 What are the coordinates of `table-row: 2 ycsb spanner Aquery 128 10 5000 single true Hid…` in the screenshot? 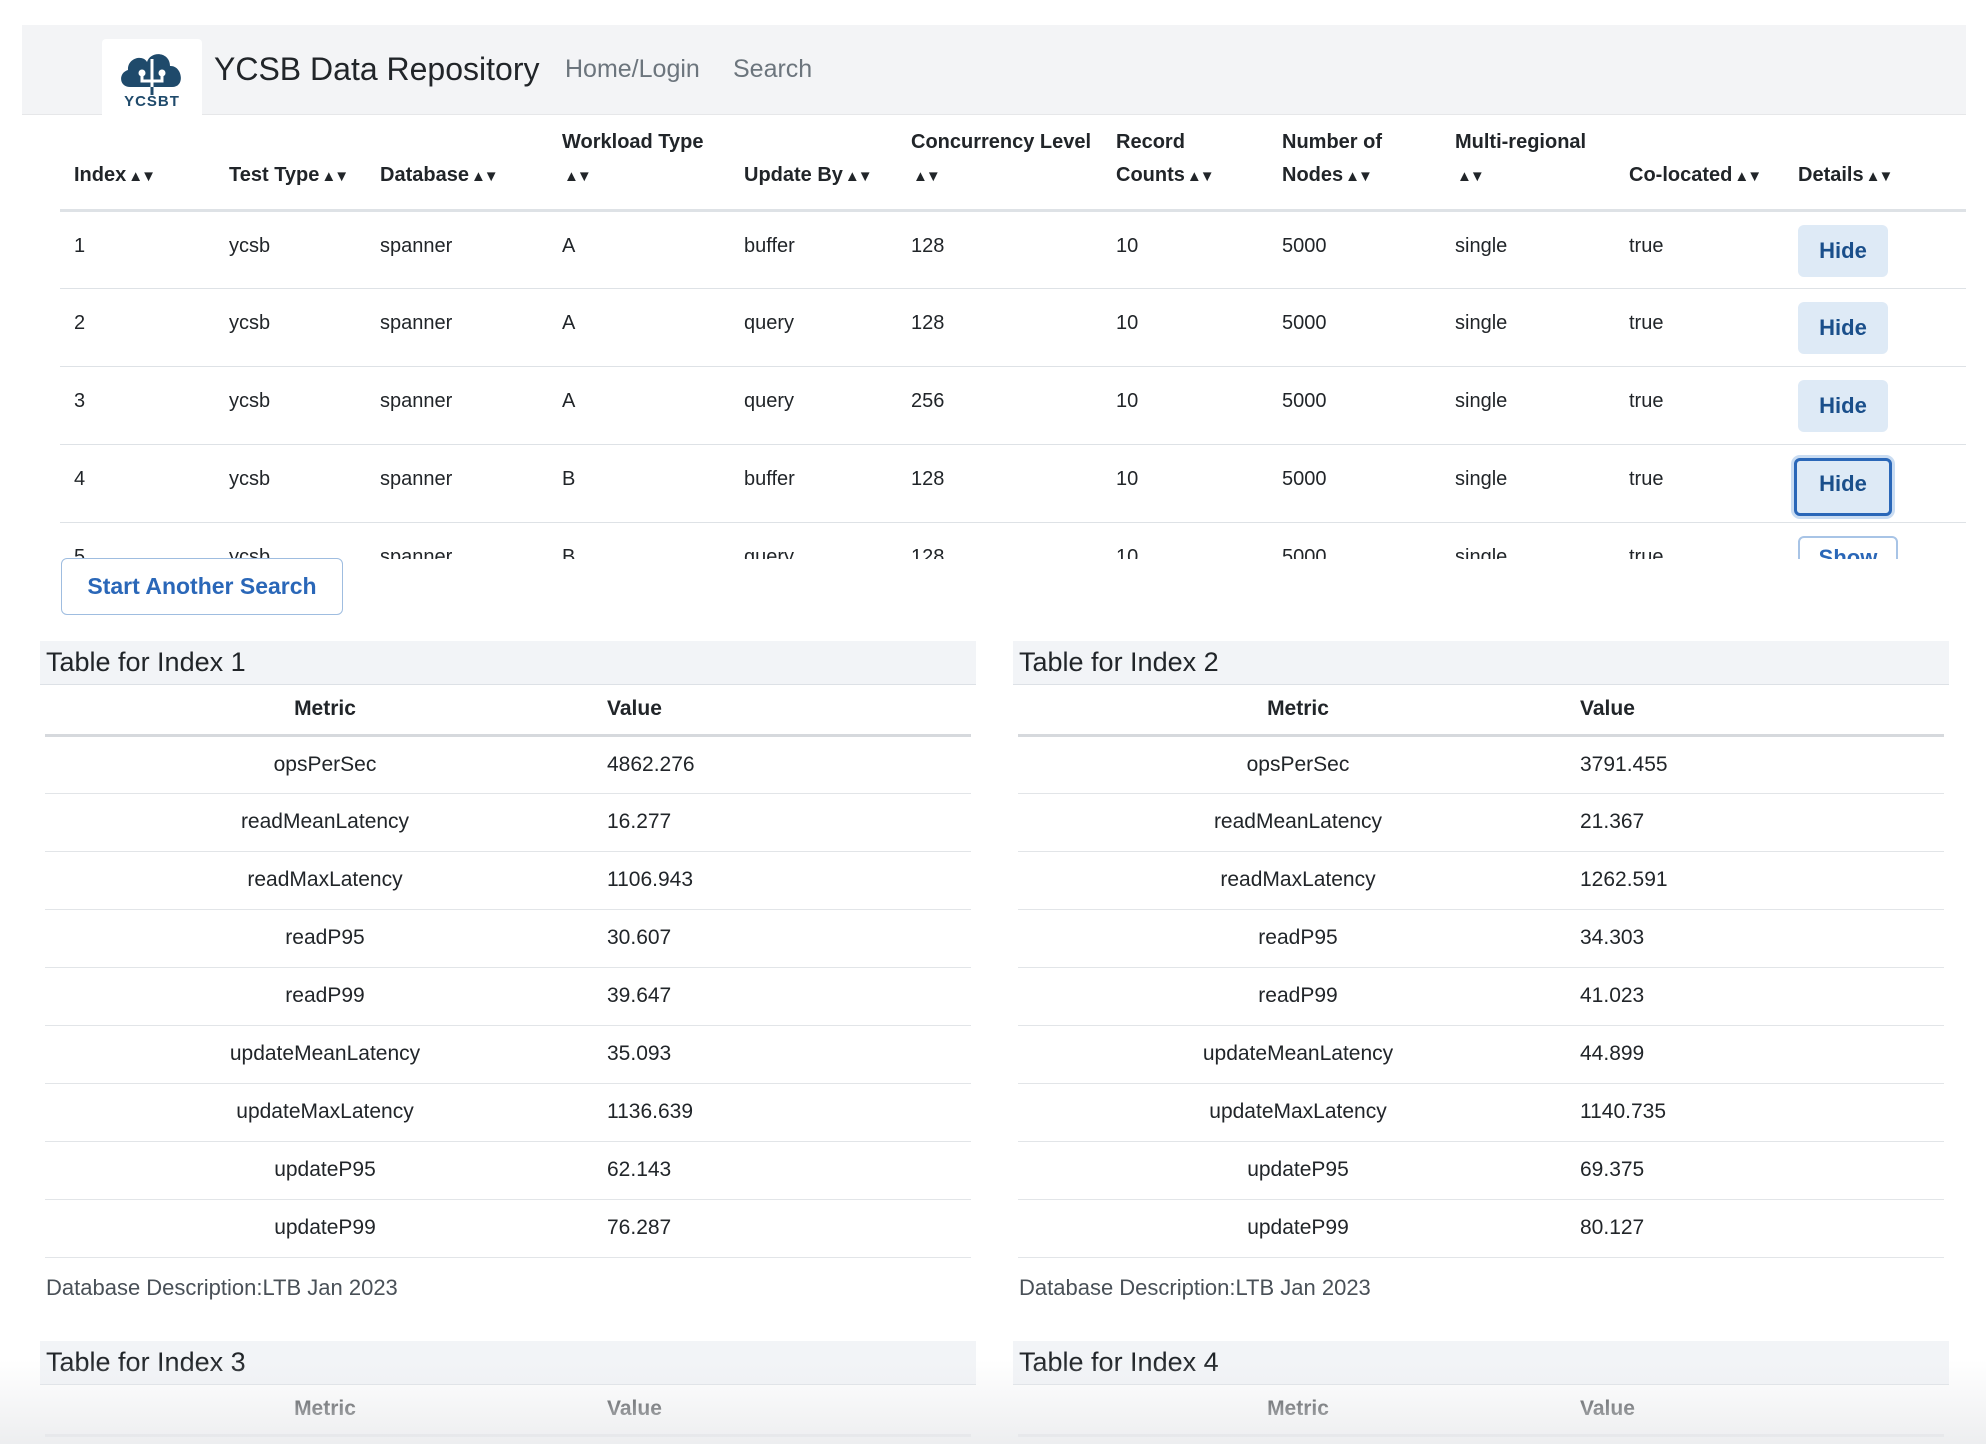 It's located at (1013, 327).